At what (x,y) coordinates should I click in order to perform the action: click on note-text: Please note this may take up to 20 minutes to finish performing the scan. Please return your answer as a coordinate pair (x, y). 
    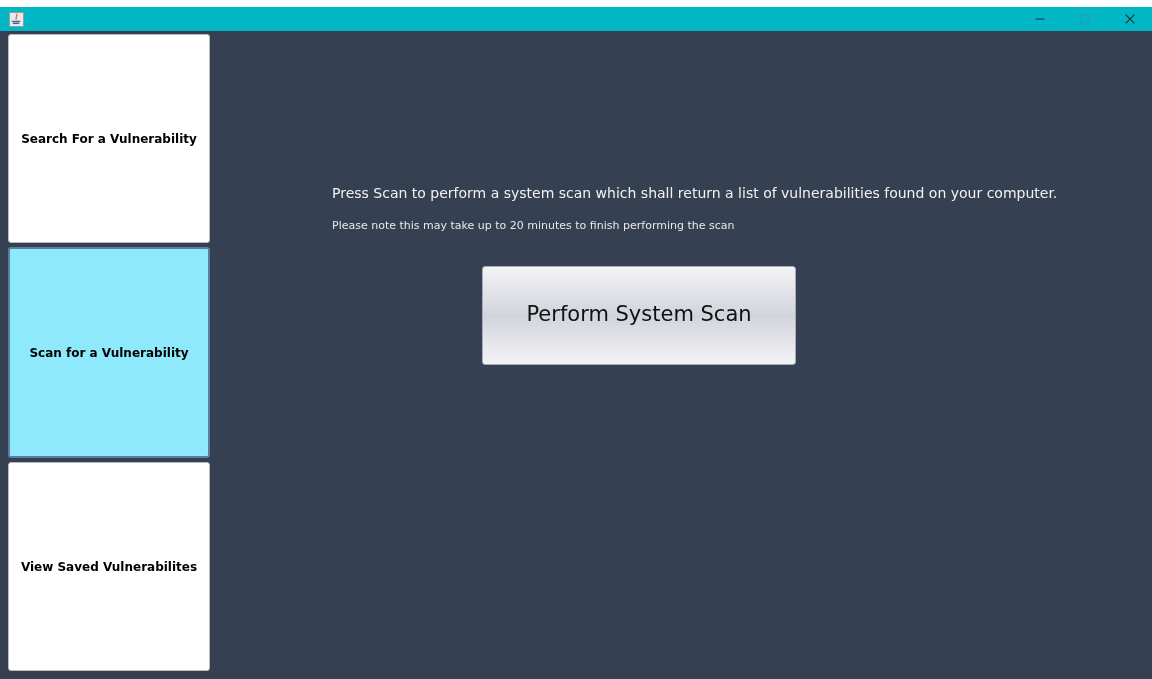
    Looking at the image, I should click on (534, 226).